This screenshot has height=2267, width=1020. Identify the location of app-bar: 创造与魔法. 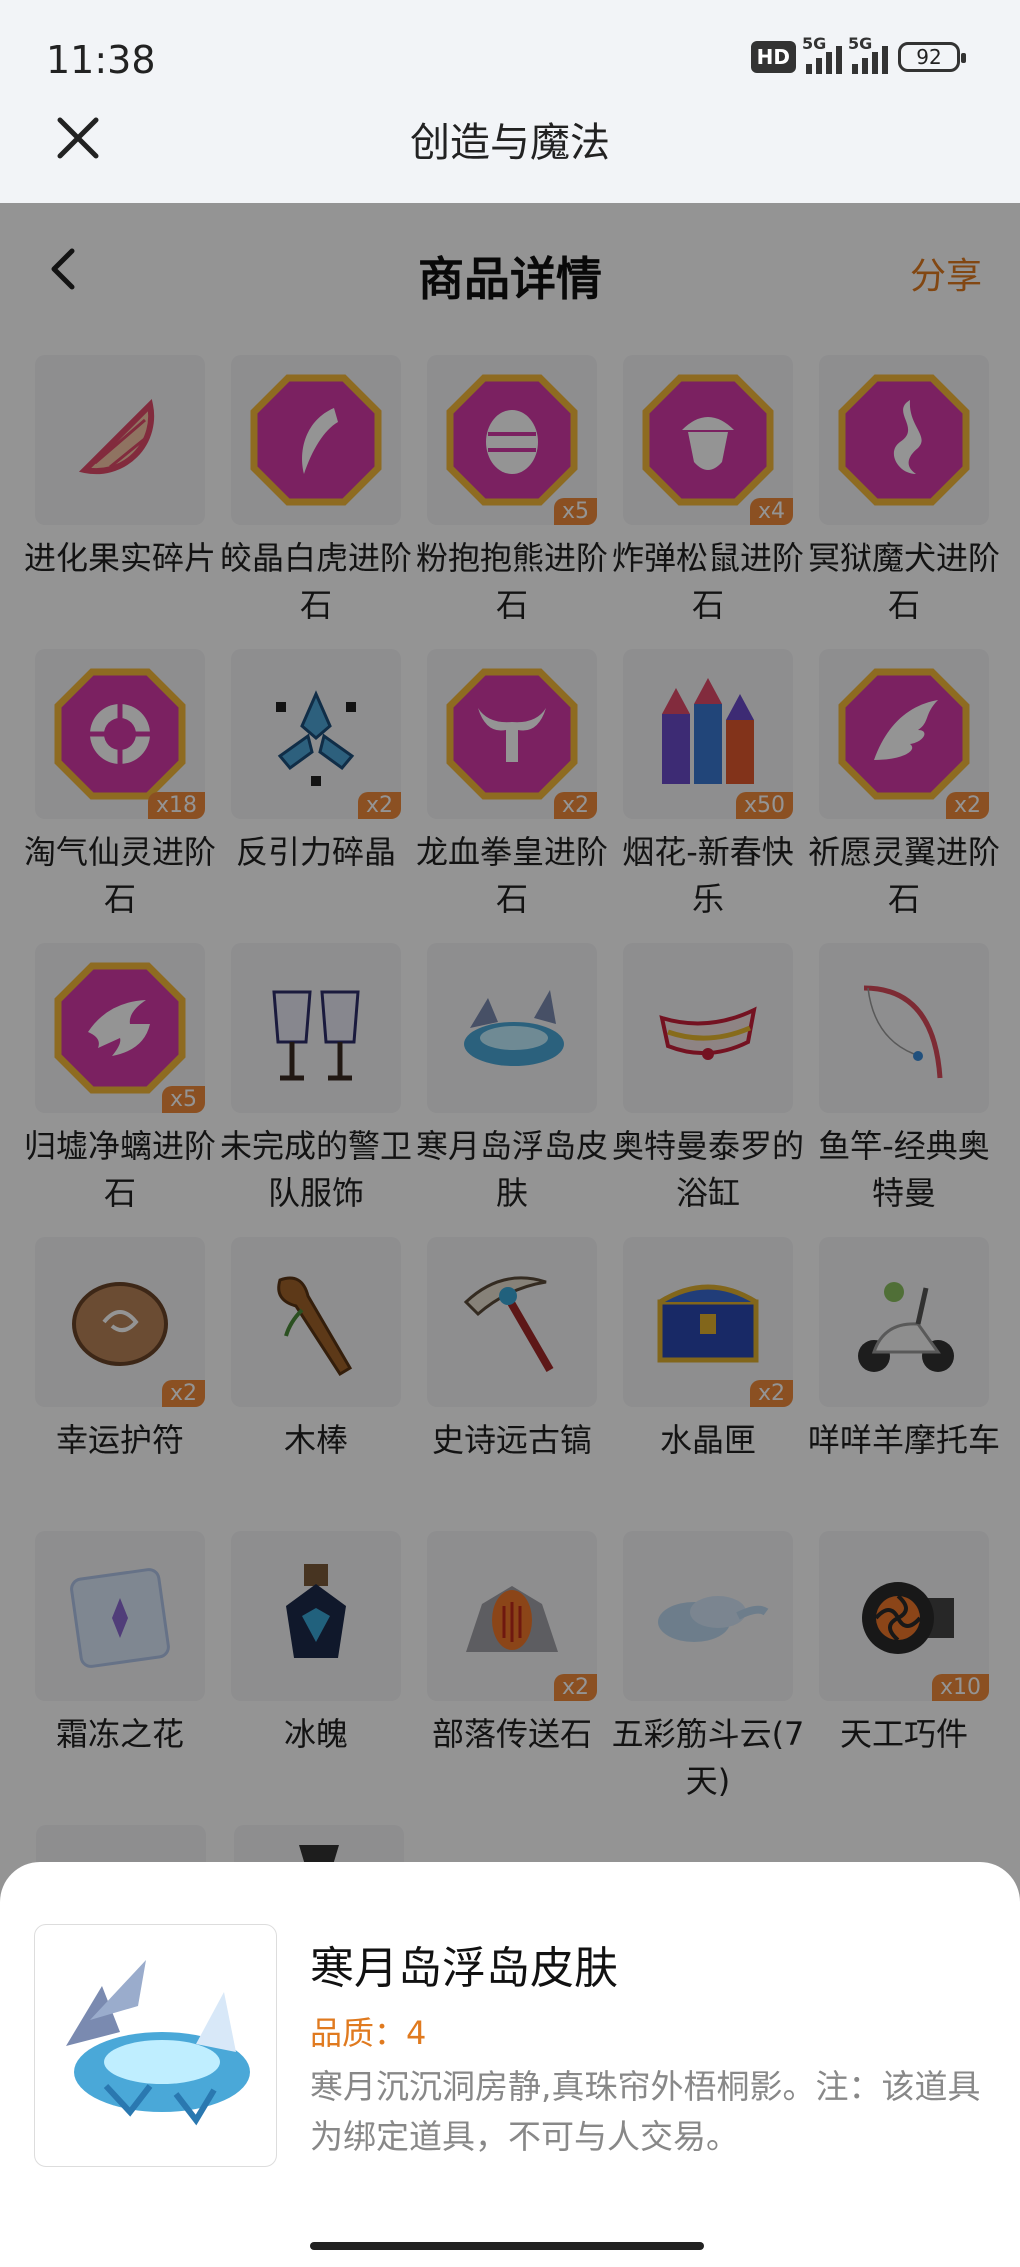
(510, 146).